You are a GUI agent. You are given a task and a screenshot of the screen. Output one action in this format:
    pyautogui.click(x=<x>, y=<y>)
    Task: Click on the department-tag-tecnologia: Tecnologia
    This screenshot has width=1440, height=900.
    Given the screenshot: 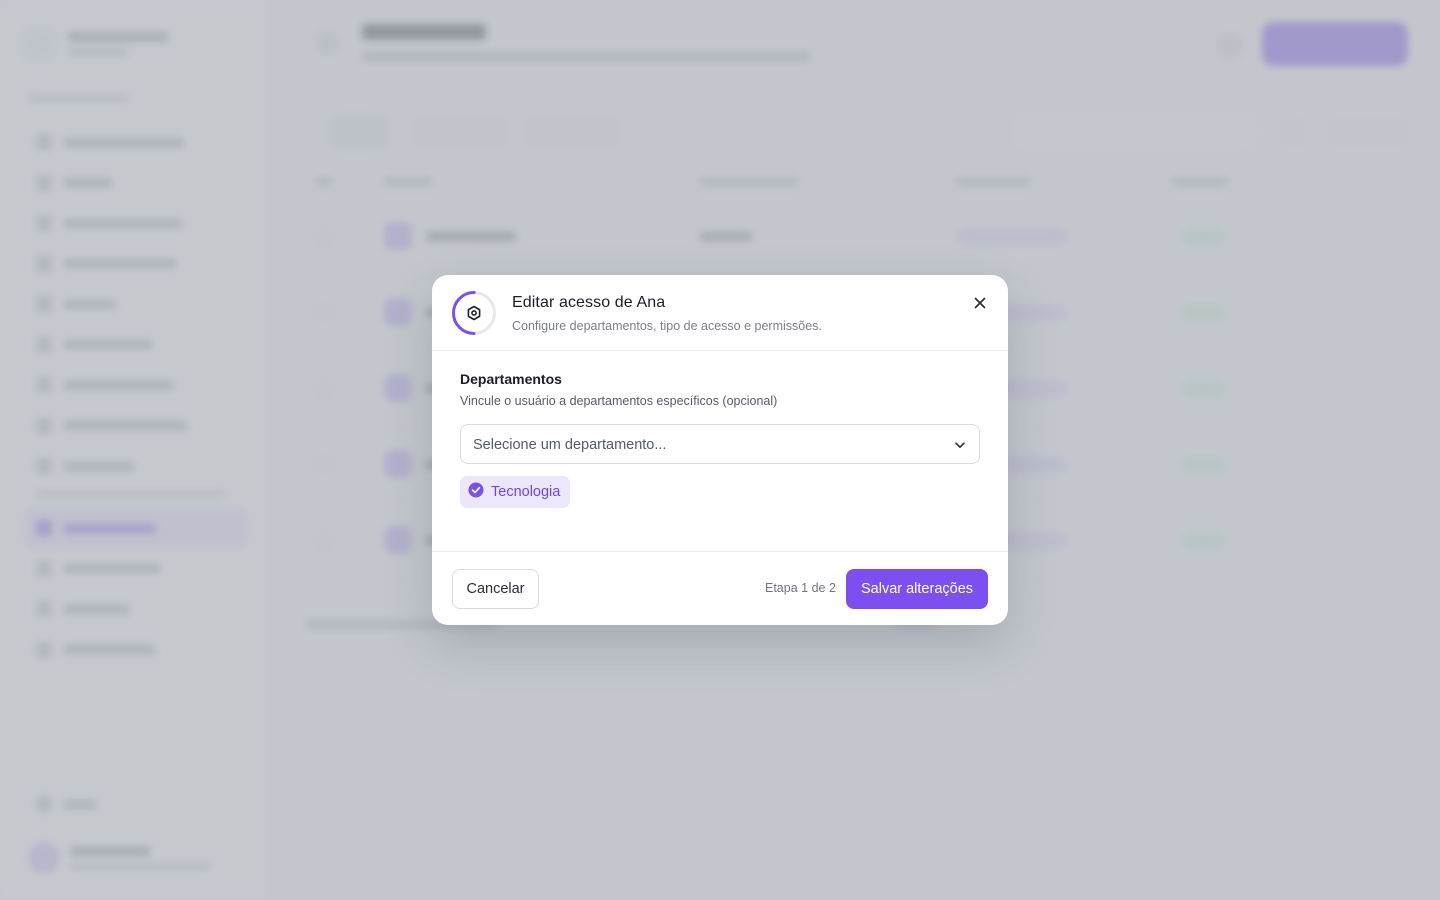 What is the action you would take?
    pyautogui.click(x=515, y=492)
    